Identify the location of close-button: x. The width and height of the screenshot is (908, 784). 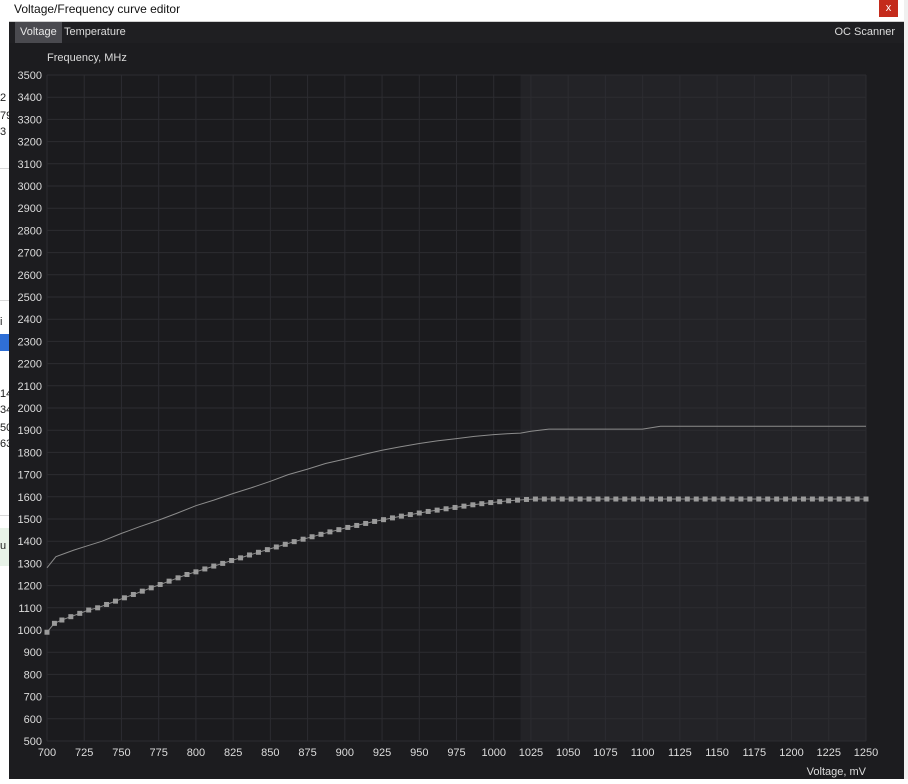
(888, 8).